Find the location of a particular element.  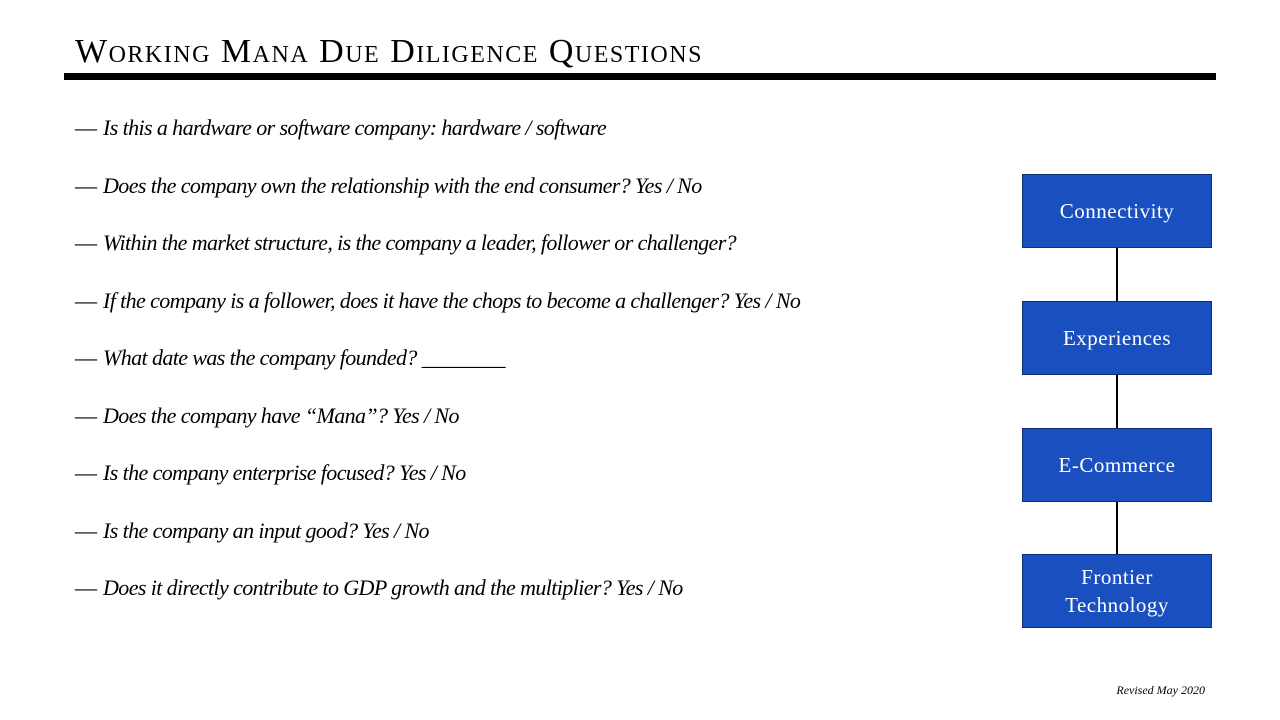

box-frontier-technology: Frontier Technology is located at coordinates (1117, 591).